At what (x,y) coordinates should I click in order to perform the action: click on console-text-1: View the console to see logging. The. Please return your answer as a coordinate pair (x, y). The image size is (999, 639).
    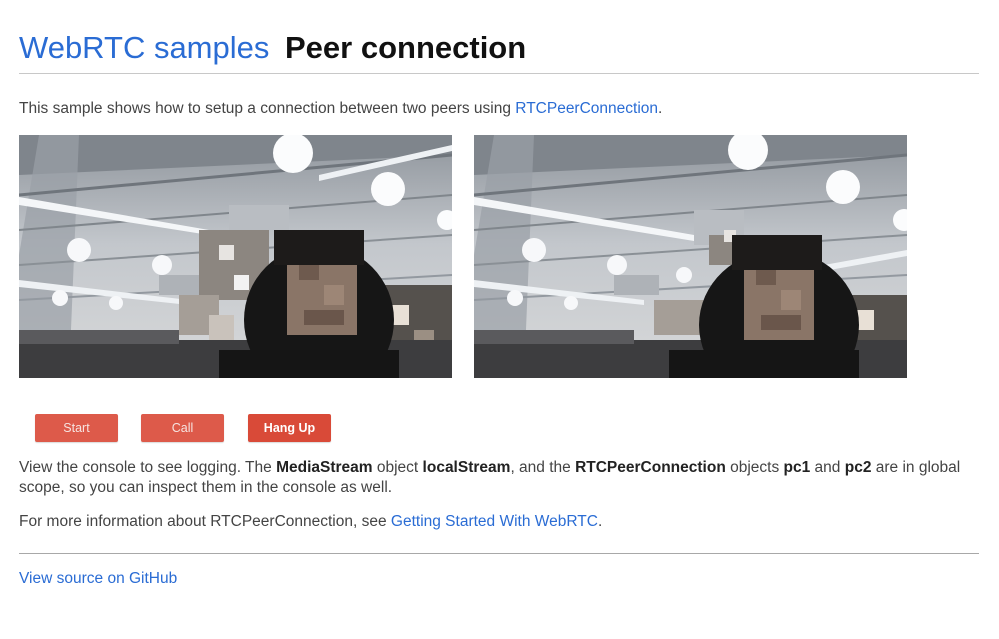
    Looking at the image, I should click on (148, 467).